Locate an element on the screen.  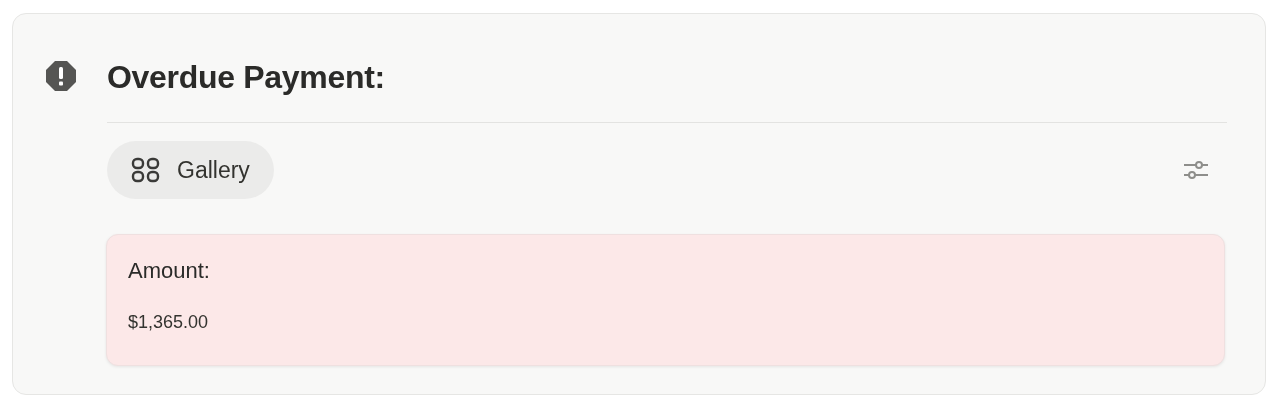
callout-title: Overdue Payment: is located at coordinates (246, 77).